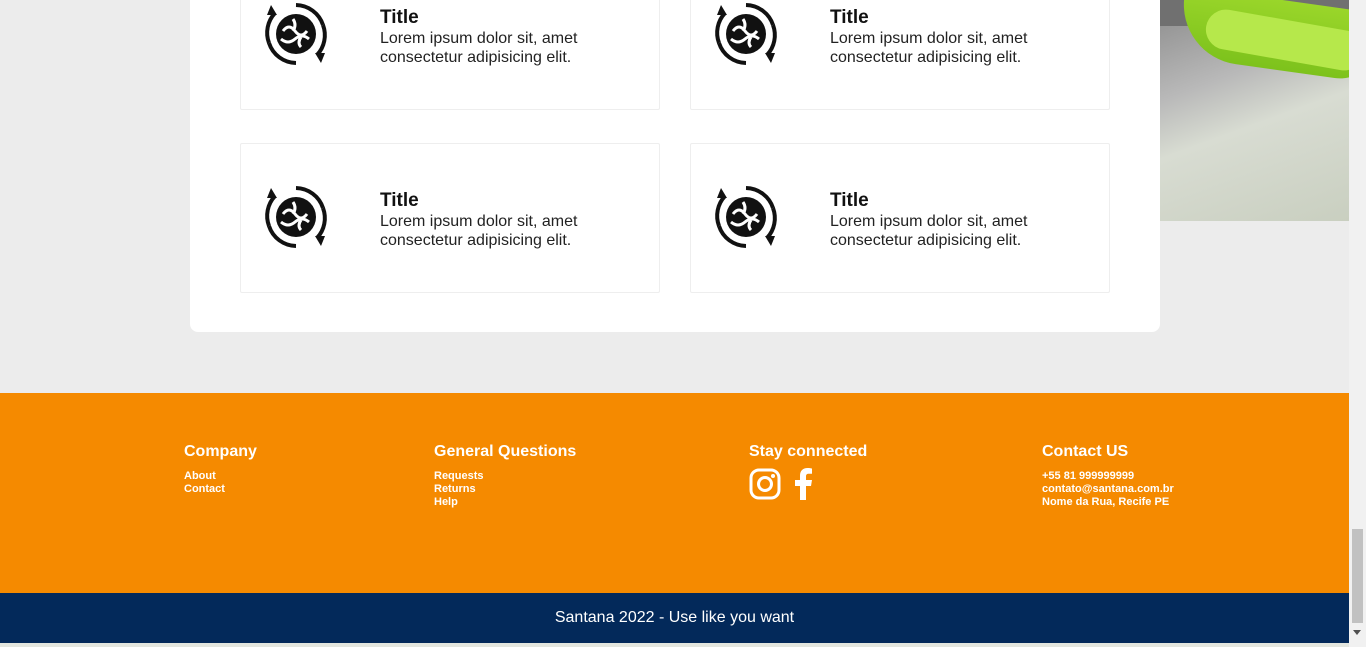  Describe the element at coordinates (1085, 451) in the screenshot. I see `footer-heading-contact: Contact US` at that location.